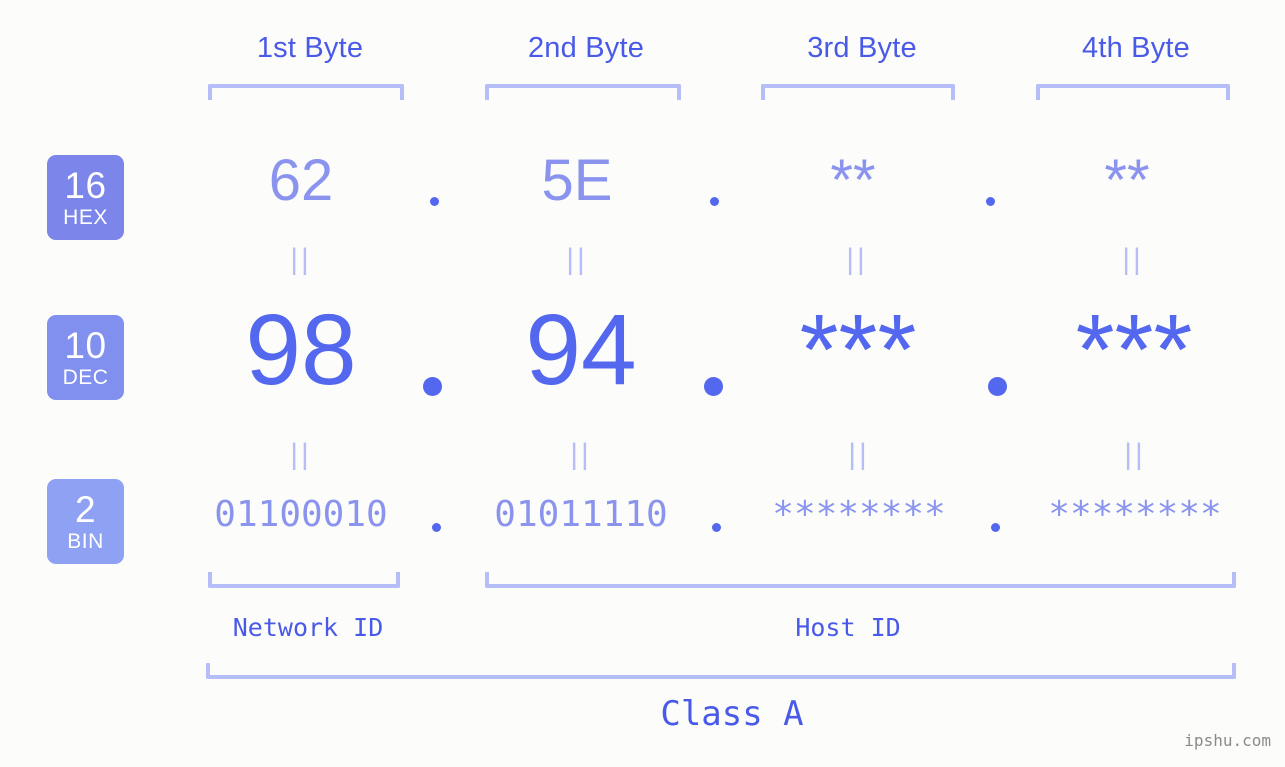  I want to click on hex-byte-4: **, so click(1127, 180).